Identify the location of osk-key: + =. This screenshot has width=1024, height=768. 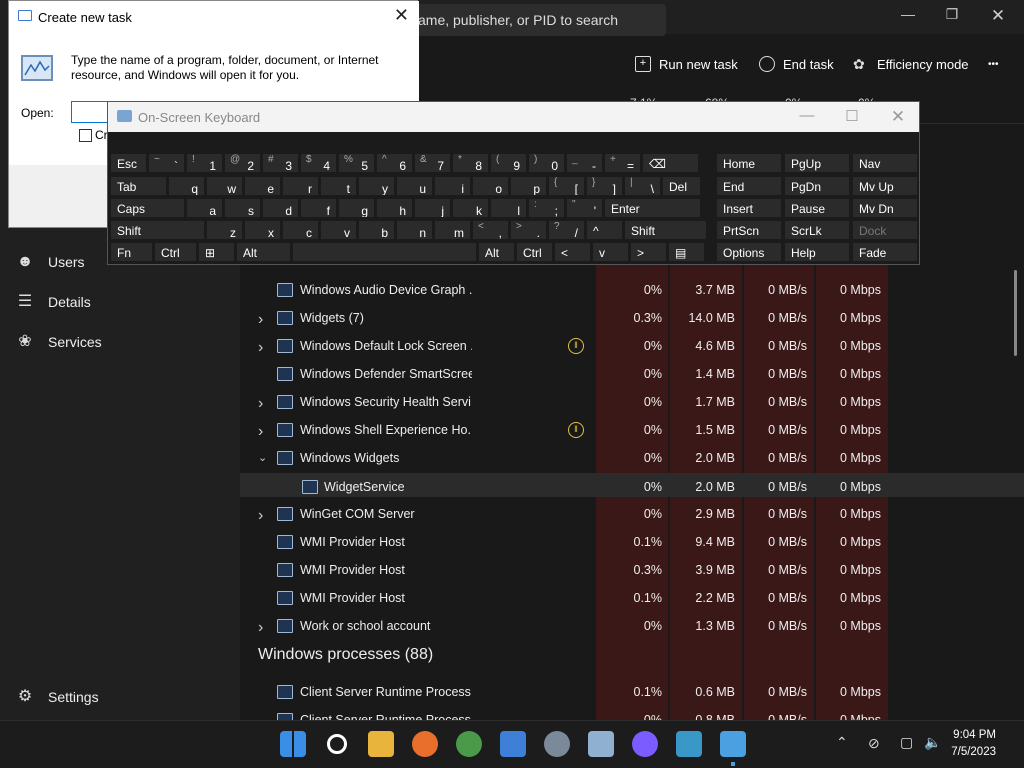
(622, 163).